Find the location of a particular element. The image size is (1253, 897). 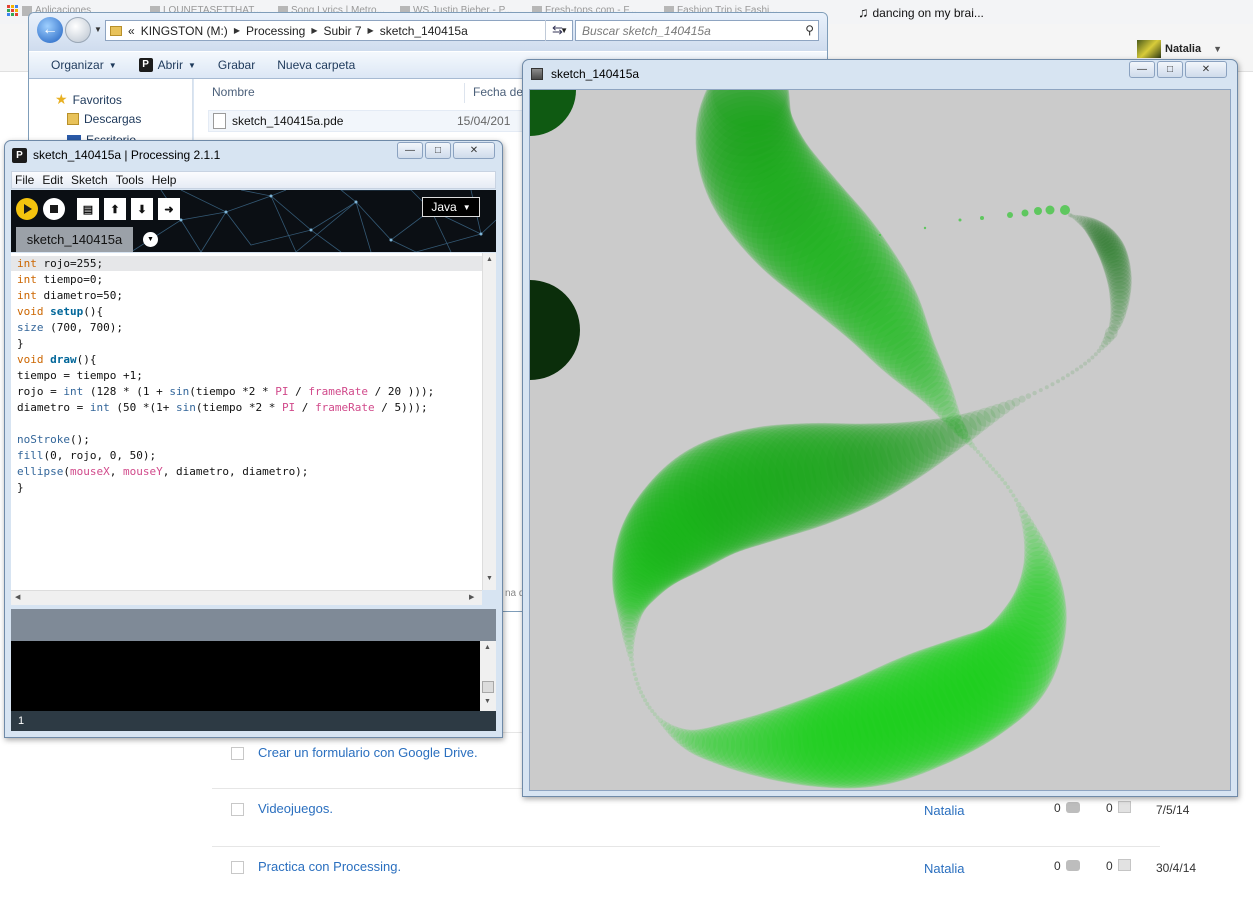

console-scrollbar: ▲ ▼ is located at coordinates (488, 676).